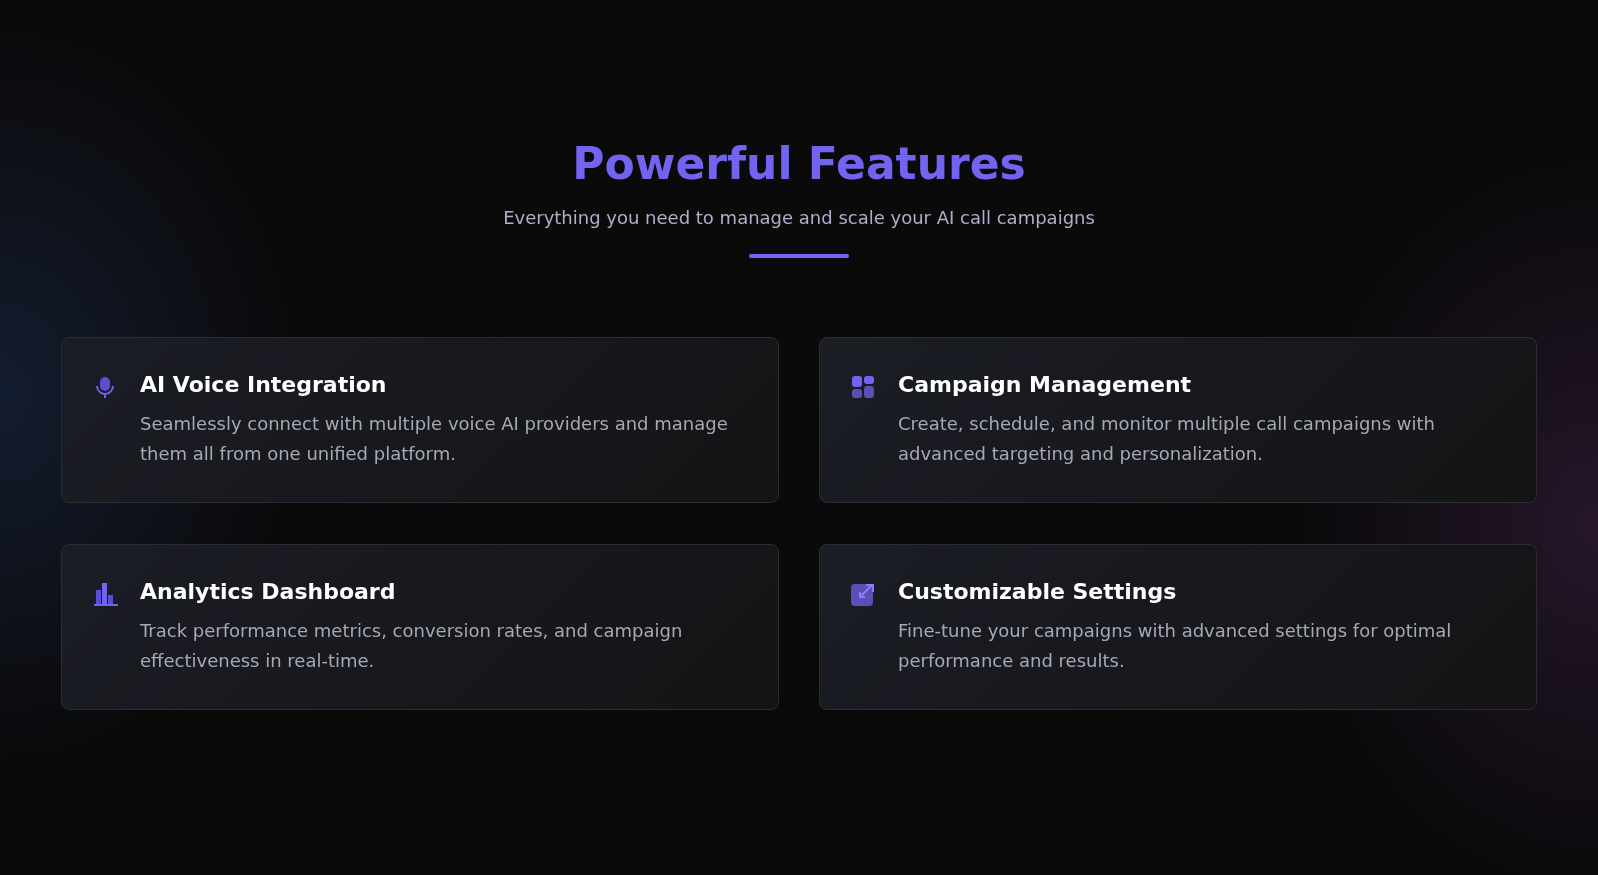 This screenshot has width=1598, height=875. What do you see at coordinates (1038, 591) in the screenshot?
I see `feature-title: Customizable Settings` at bounding box center [1038, 591].